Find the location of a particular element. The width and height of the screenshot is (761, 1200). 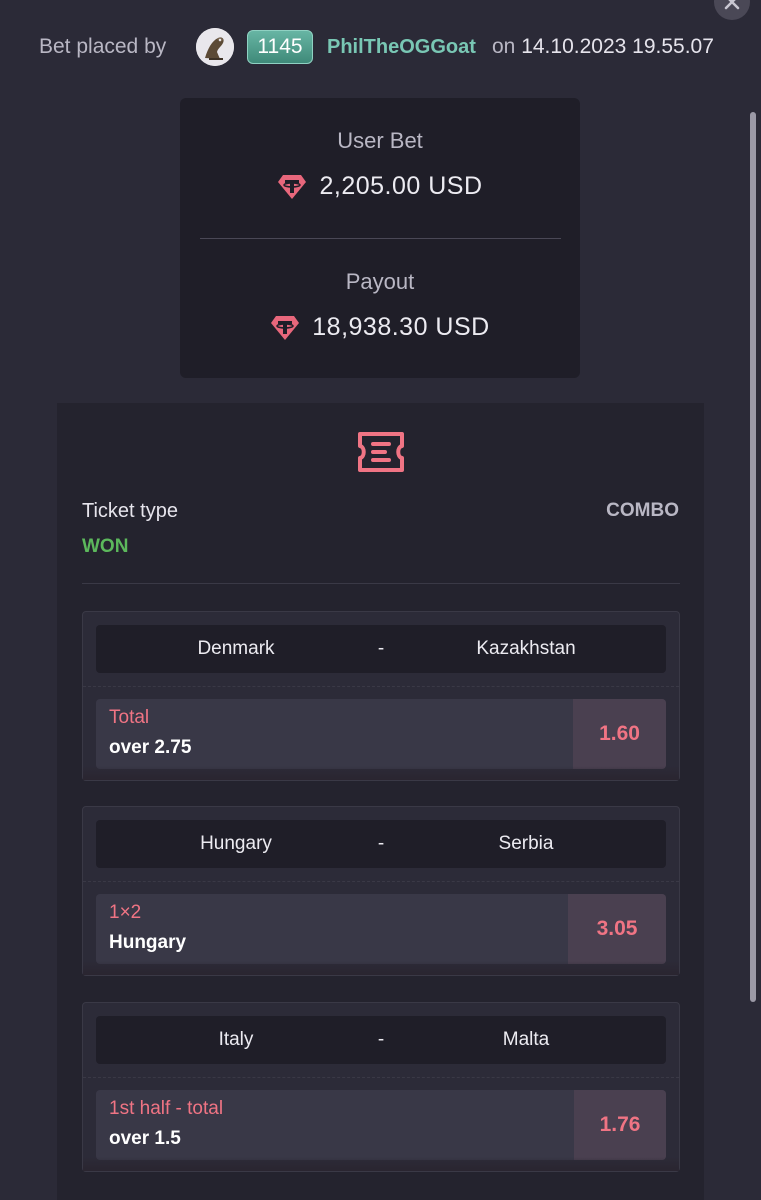

datetime-line: on 14.10.2023 19.55.07 is located at coordinates (603, 47).